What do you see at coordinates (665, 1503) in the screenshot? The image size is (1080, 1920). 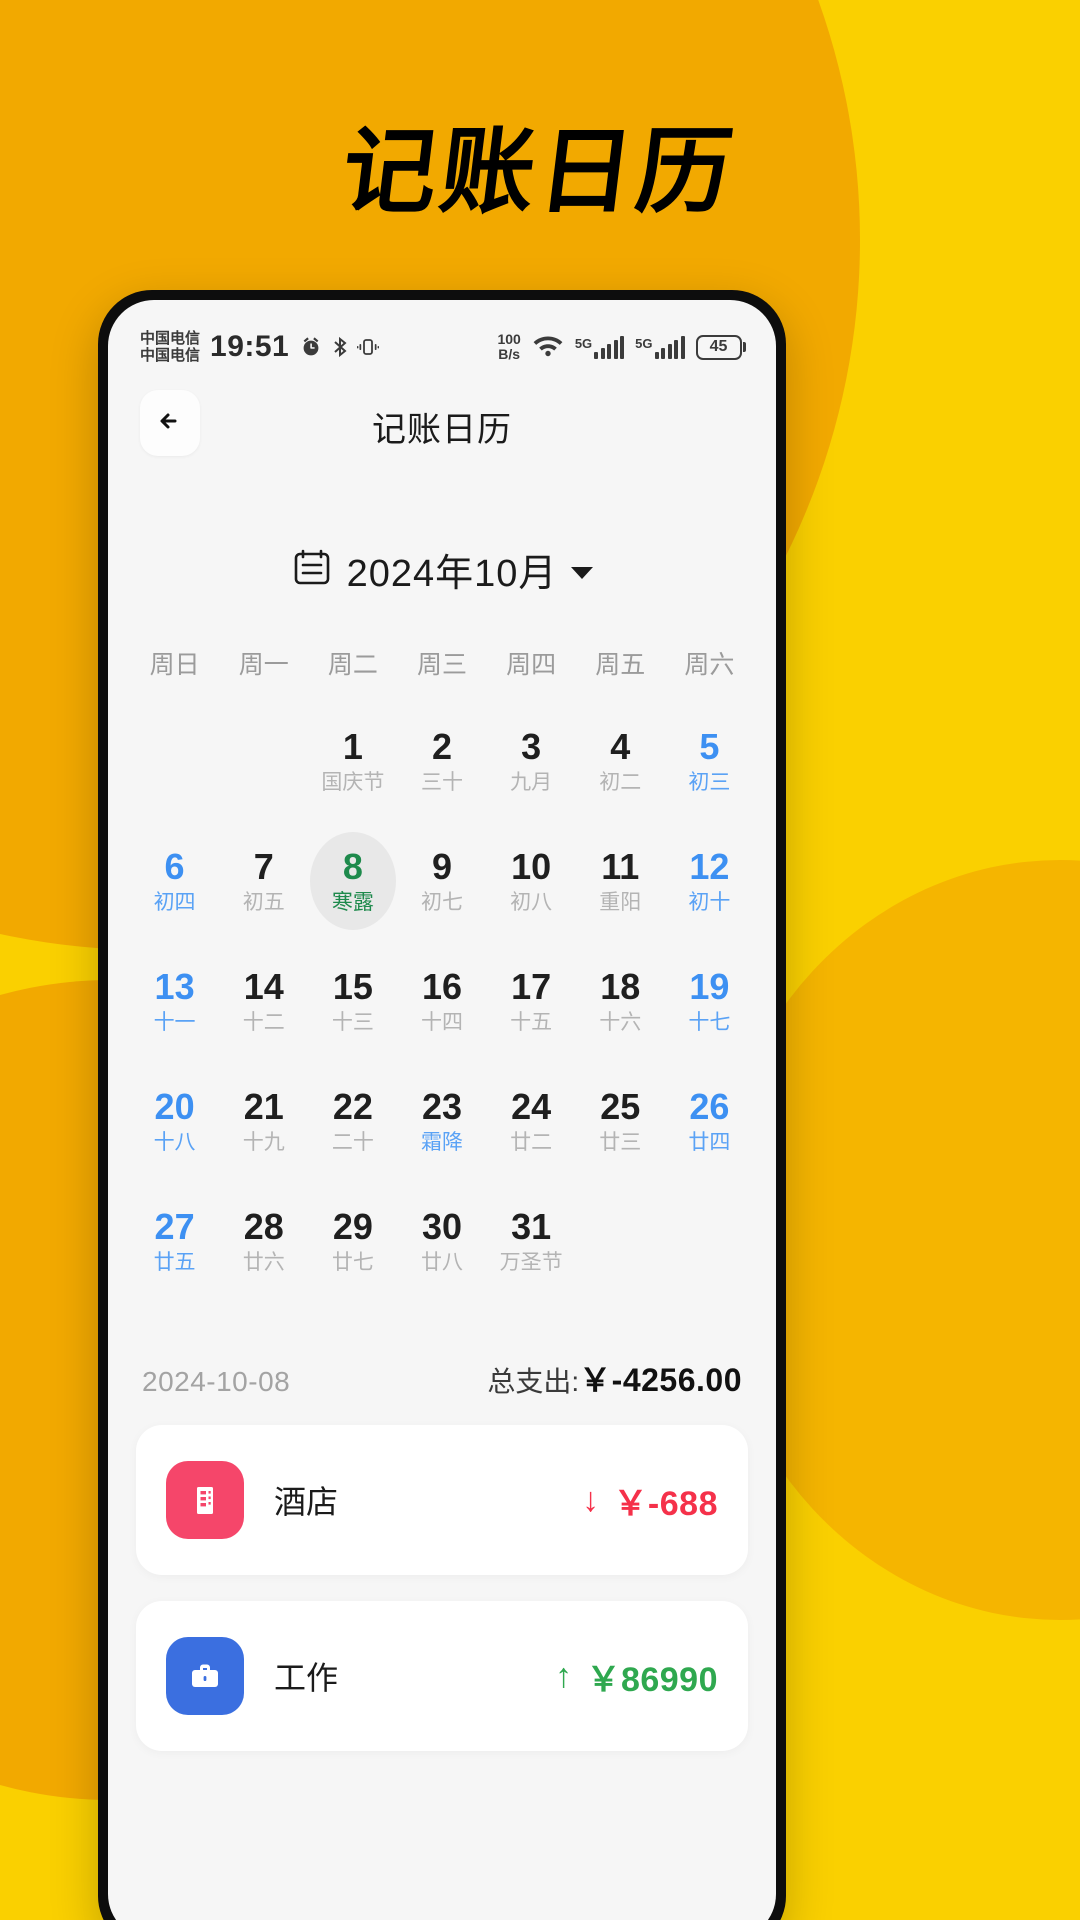 I see `transaction-amount-value: ￥-688` at bounding box center [665, 1503].